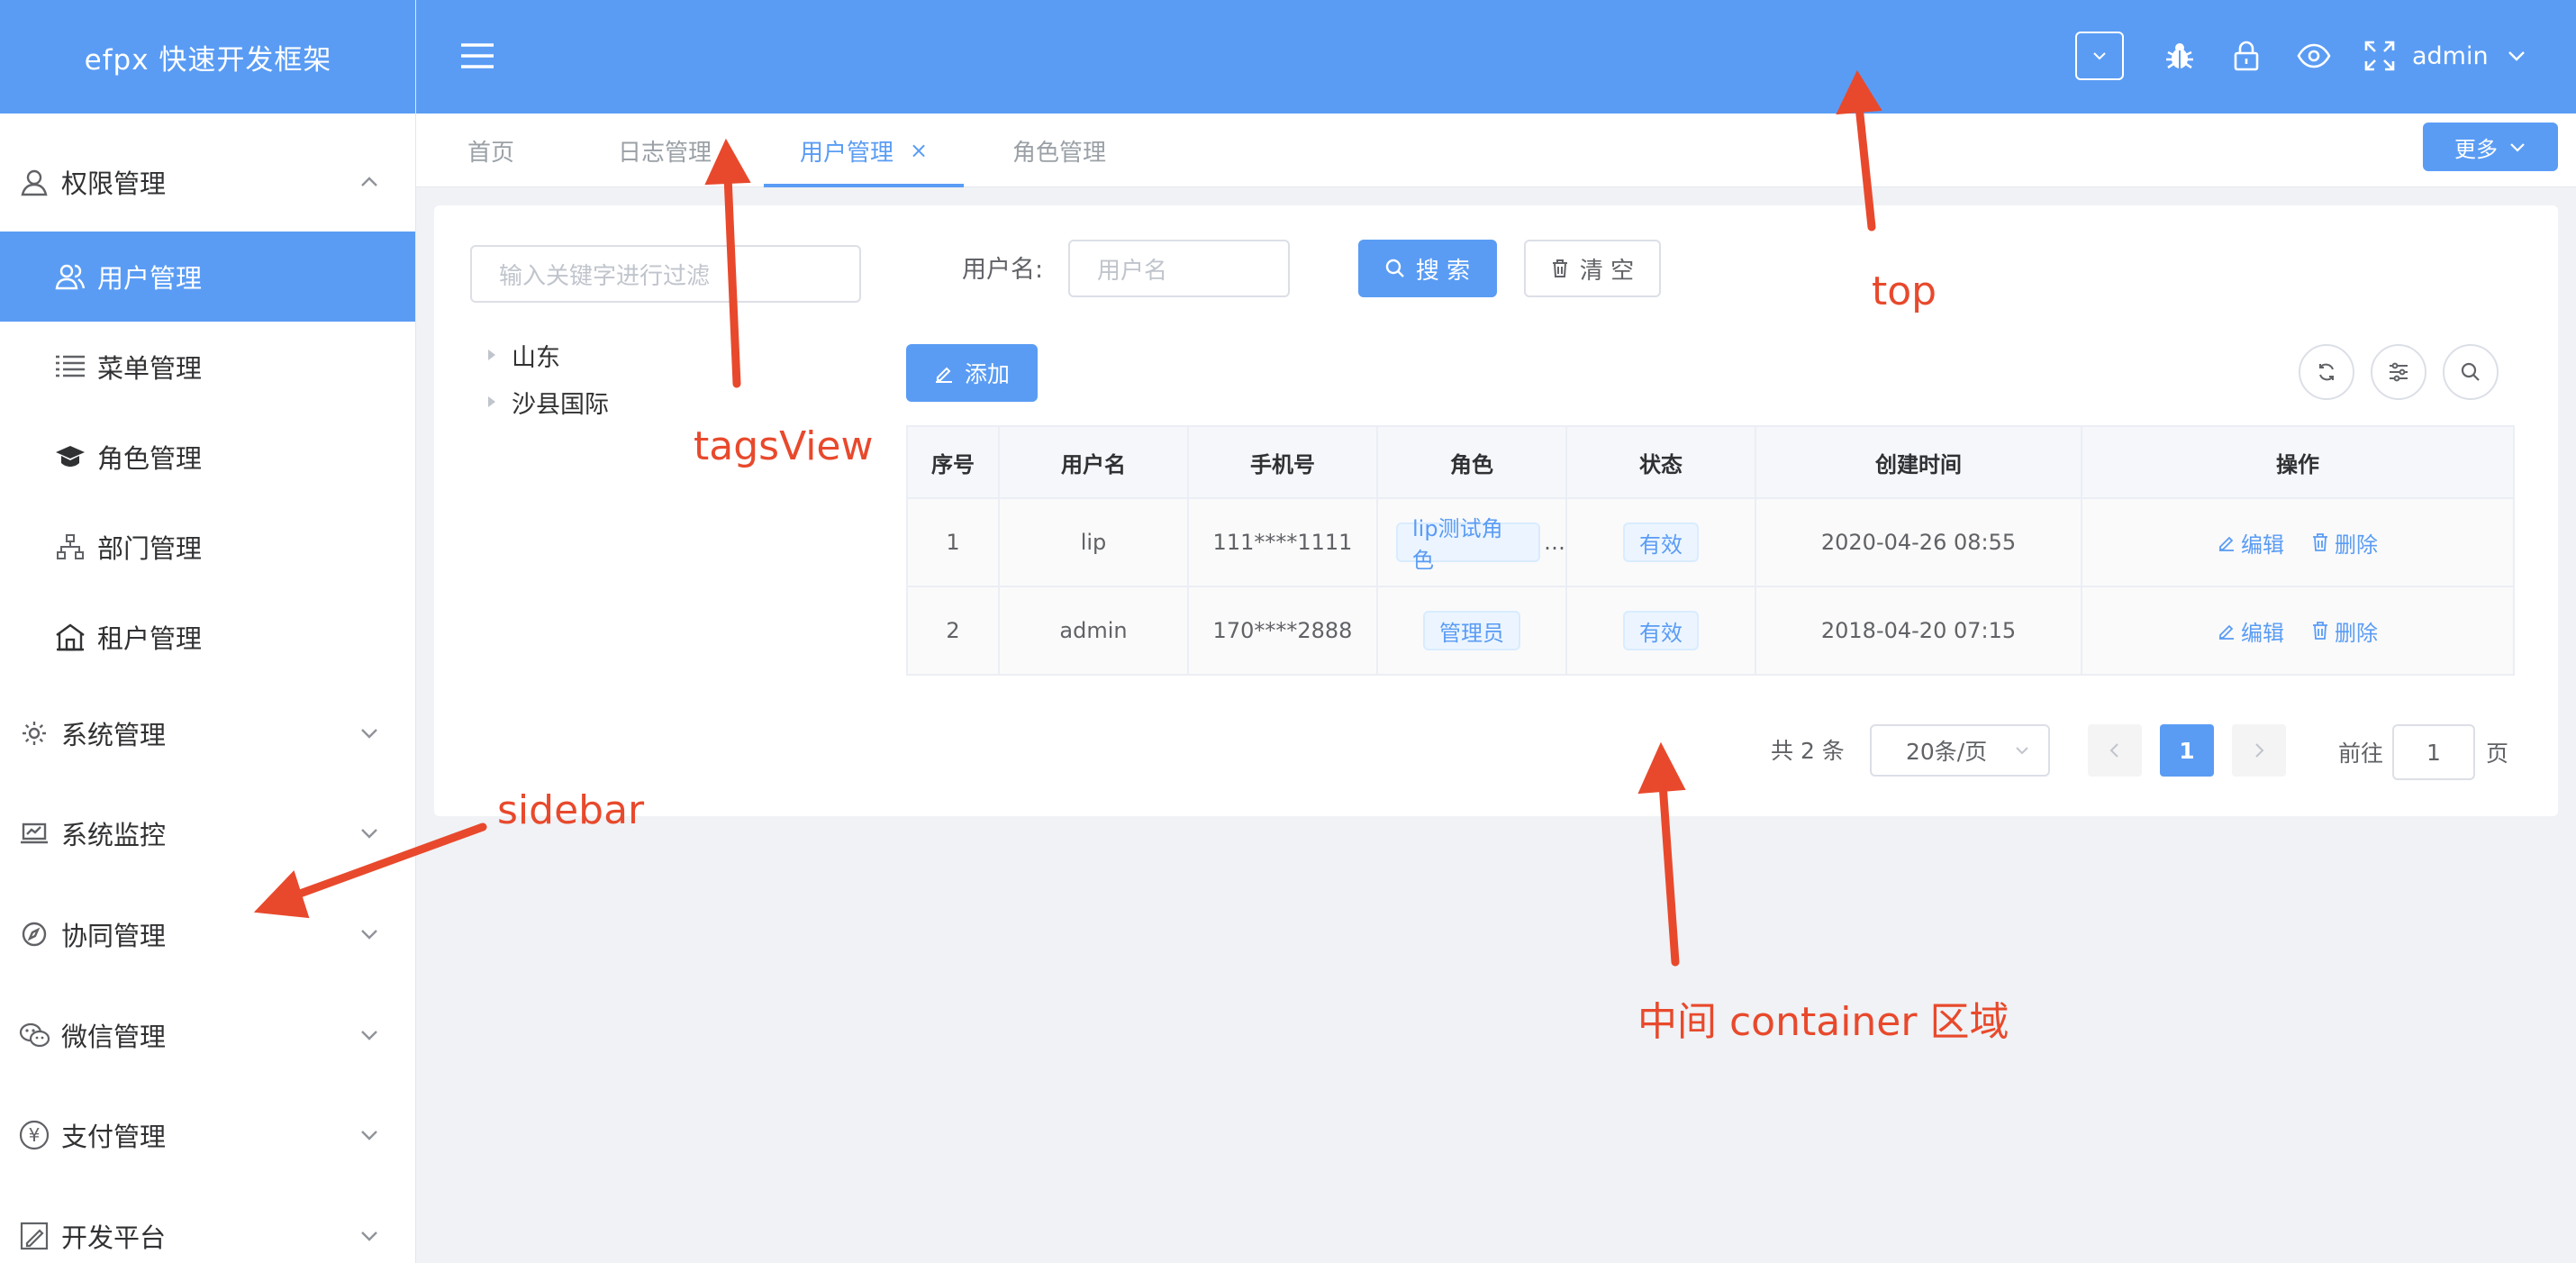 This screenshot has width=2576, height=1263. I want to click on arrow-sidebar-head, so click(281, 894).